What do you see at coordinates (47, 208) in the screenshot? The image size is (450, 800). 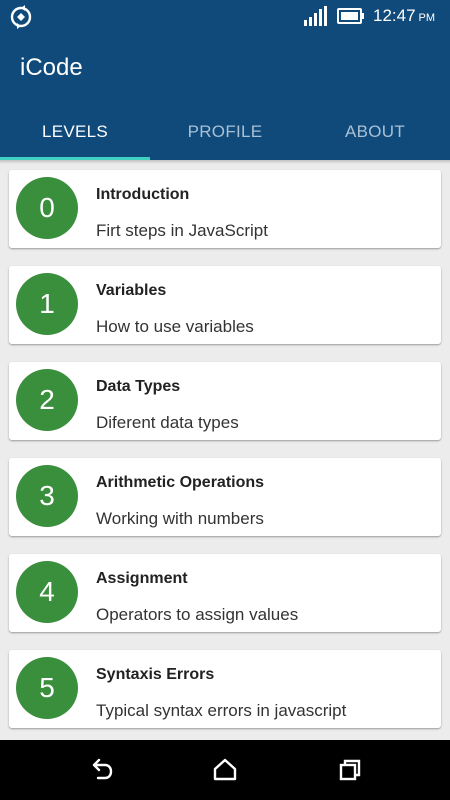 I see `level-number-badge: 0` at bounding box center [47, 208].